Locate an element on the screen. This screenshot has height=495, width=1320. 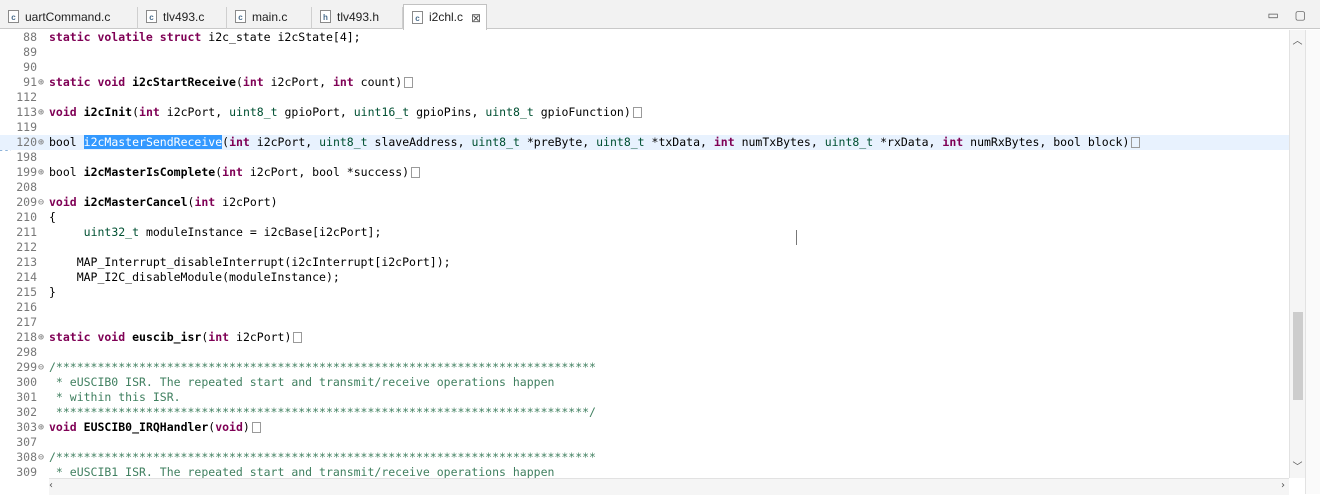
code-line: 301 * within this ISR. is located at coordinates (644, 397).